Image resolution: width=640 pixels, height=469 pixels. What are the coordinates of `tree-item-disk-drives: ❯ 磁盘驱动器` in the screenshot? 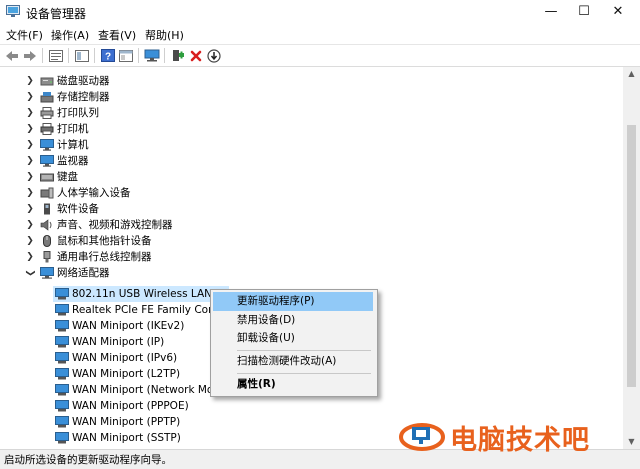 It's located at (311, 81).